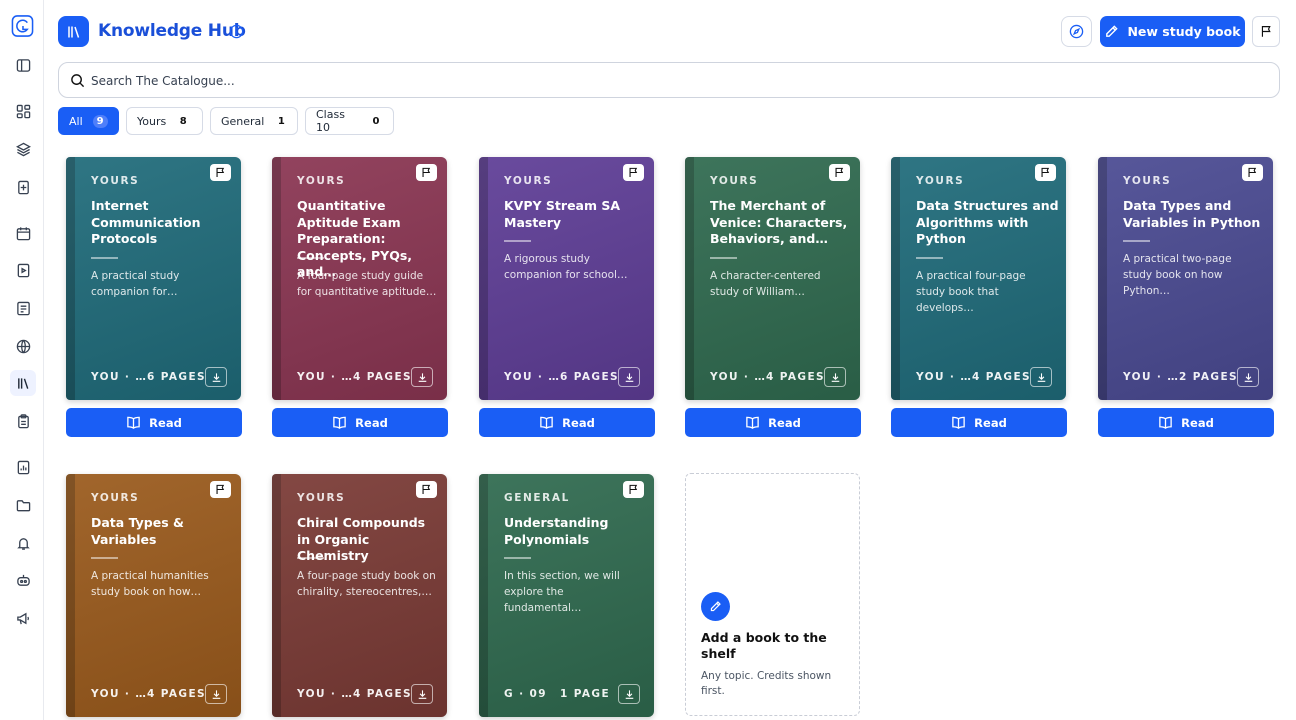 Image resolution: width=1296 pixels, height=720 pixels. Describe the element at coordinates (349, 121) in the screenshot. I see `filter-class-10: Class 10 0` at that location.